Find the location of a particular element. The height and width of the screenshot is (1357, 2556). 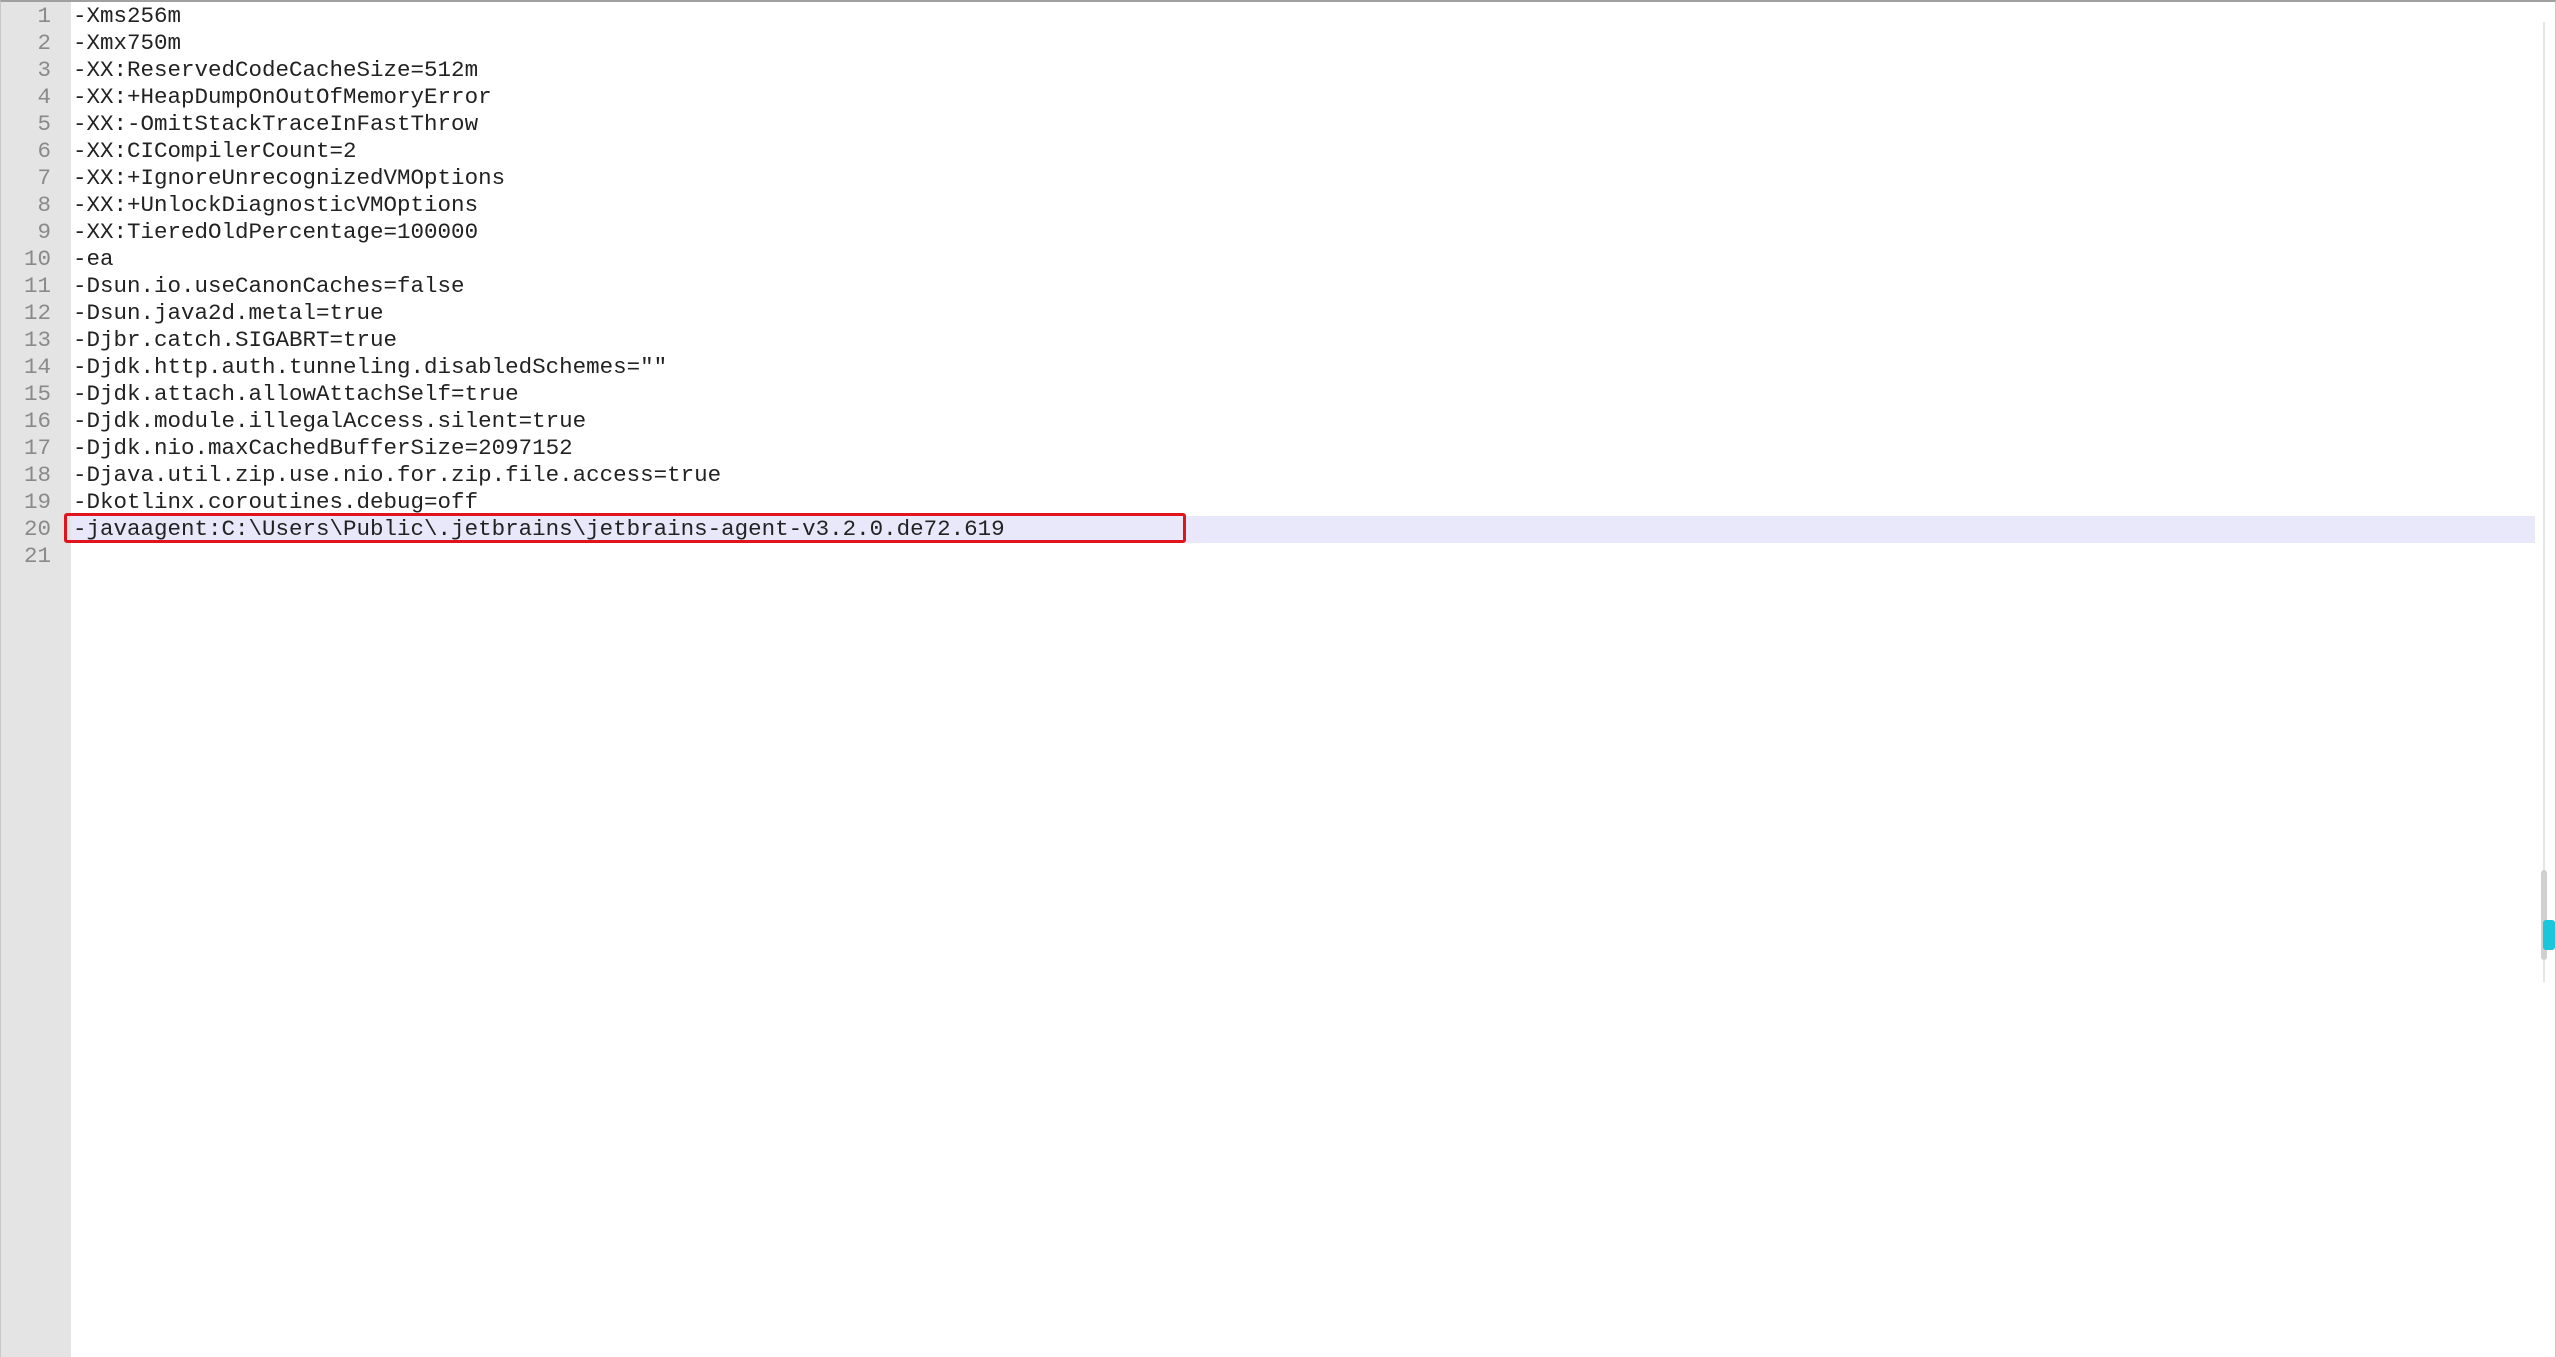

line-text: -Djdk.module.illegalAccess.silent=true is located at coordinates (330, 421).